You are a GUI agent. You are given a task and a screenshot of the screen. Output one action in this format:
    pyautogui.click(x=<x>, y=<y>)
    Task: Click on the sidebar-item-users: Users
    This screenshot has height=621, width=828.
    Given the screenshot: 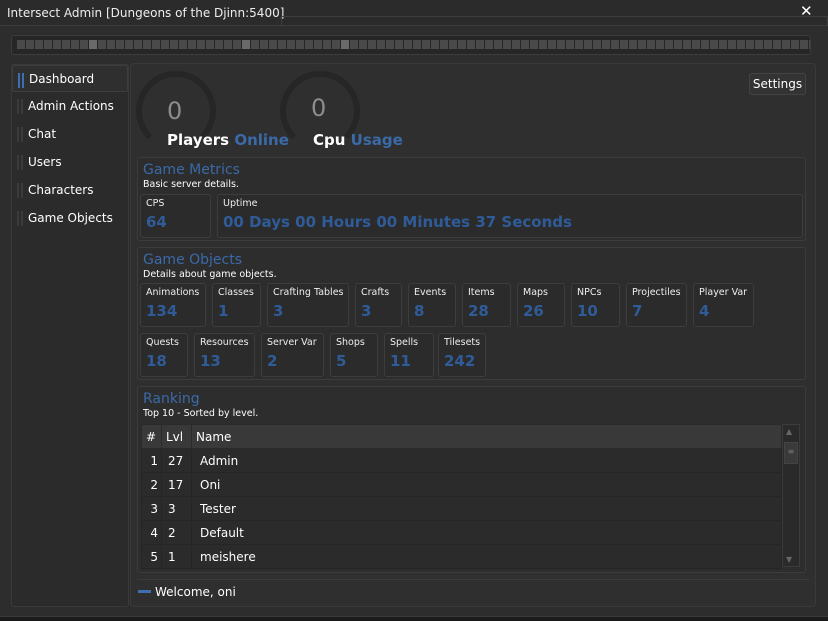 What is the action you would take?
    pyautogui.click(x=70, y=162)
    